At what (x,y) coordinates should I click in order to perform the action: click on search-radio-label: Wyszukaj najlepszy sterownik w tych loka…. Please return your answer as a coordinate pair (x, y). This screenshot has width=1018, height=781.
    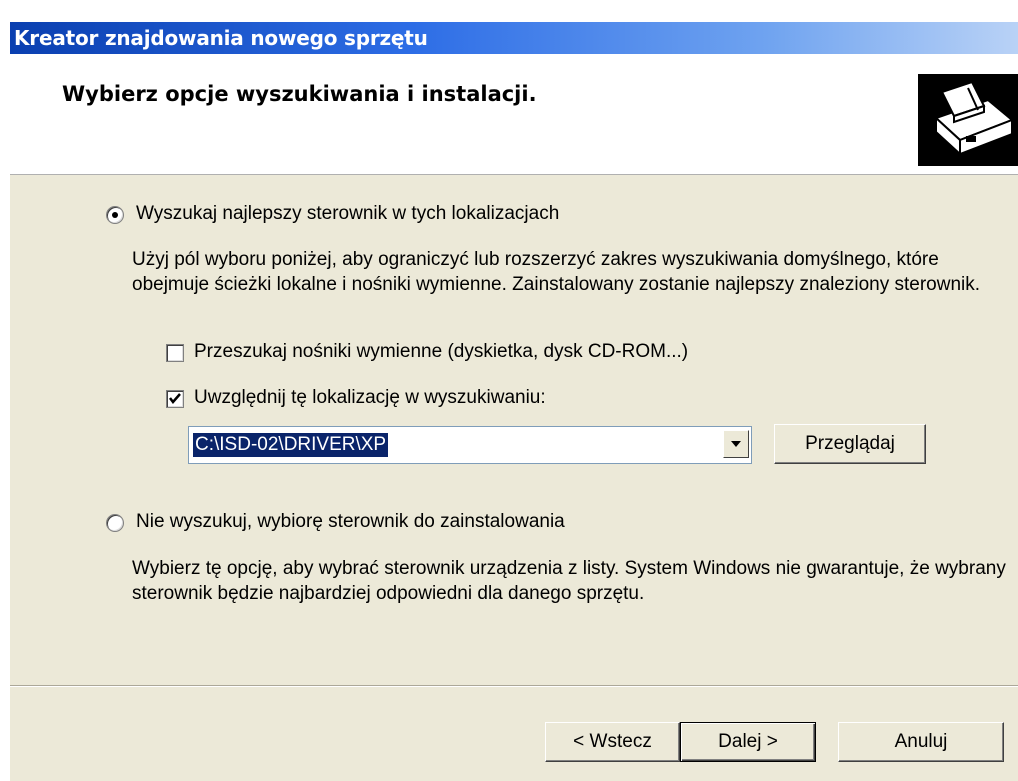
    Looking at the image, I should click on (347, 214).